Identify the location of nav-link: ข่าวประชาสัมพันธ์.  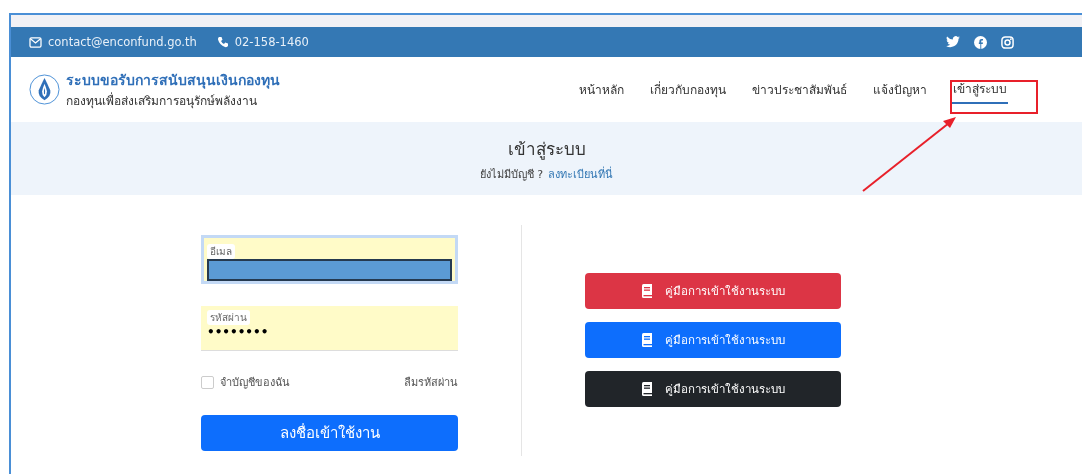
(799, 89).